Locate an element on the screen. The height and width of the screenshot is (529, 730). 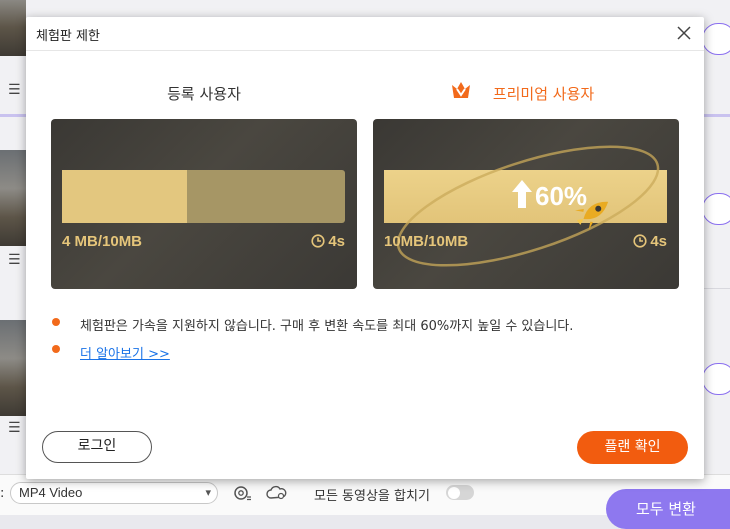
rocket-icon is located at coordinates (592, 216).